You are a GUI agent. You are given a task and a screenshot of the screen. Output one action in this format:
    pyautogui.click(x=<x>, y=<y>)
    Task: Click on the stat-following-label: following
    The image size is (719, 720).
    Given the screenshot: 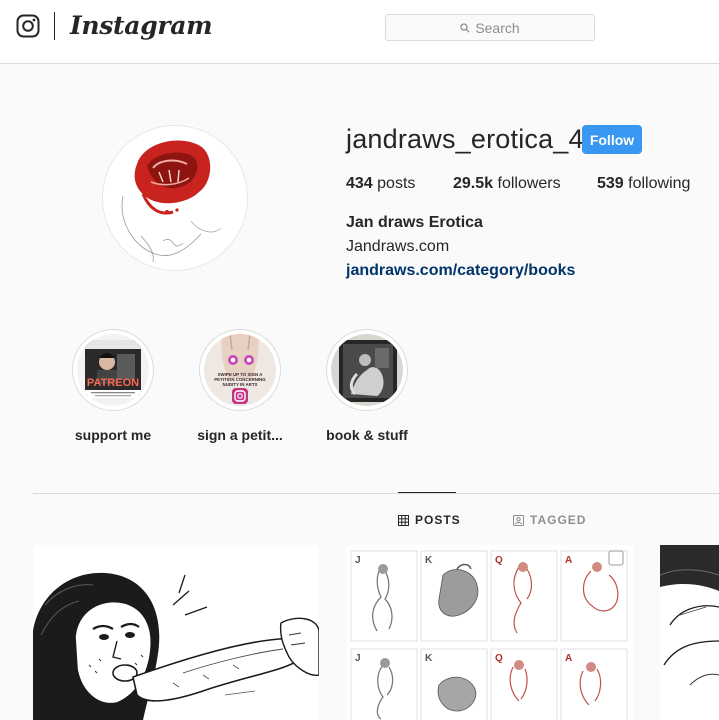 What is the action you would take?
    pyautogui.click(x=659, y=183)
    